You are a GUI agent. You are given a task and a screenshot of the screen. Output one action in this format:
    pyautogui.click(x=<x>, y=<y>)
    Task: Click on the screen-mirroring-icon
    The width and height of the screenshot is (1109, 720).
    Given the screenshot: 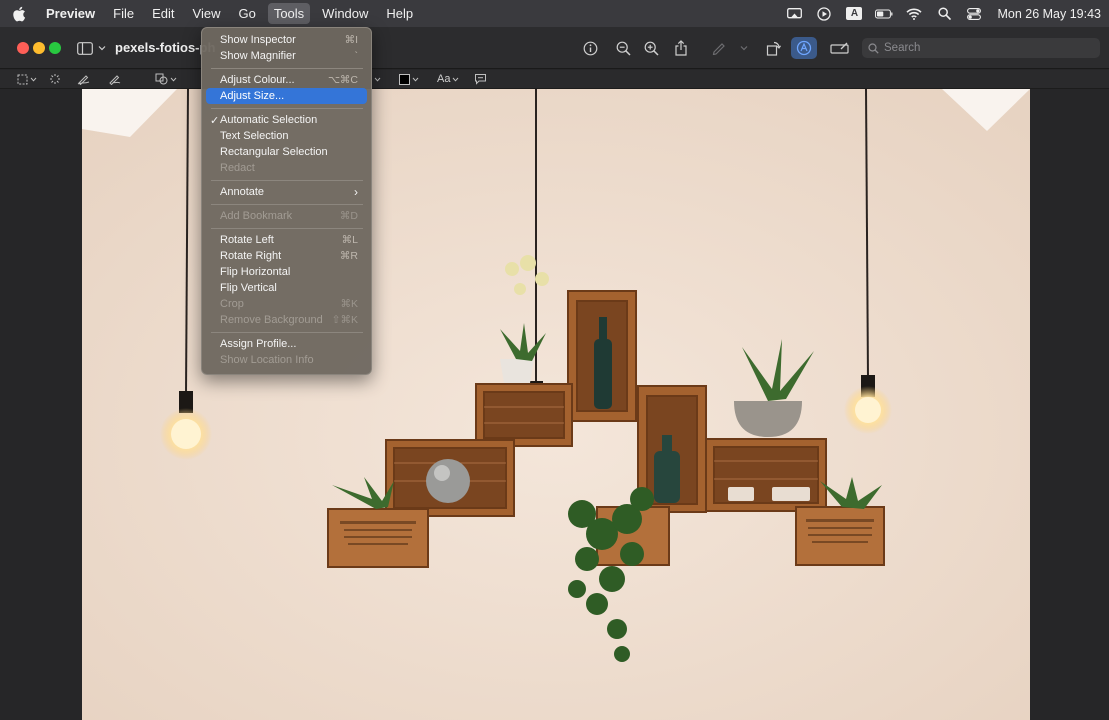 What is the action you would take?
    pyautogui.click(x=794, y=14)
    